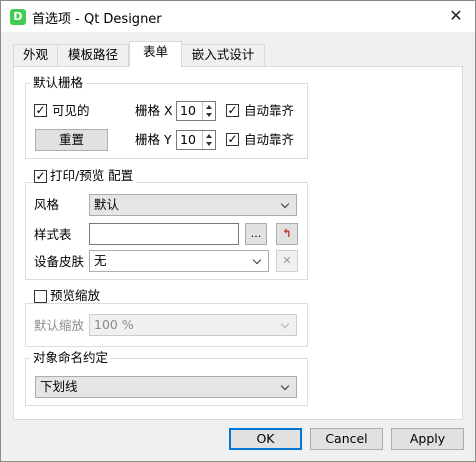 The height and width of the screenshot is (462, 476). What do you see at coordinates (92, 176) in the screenshot?
I see `print-preview-group-title: 打印/预览 配置` at bounding box center [92, 176].